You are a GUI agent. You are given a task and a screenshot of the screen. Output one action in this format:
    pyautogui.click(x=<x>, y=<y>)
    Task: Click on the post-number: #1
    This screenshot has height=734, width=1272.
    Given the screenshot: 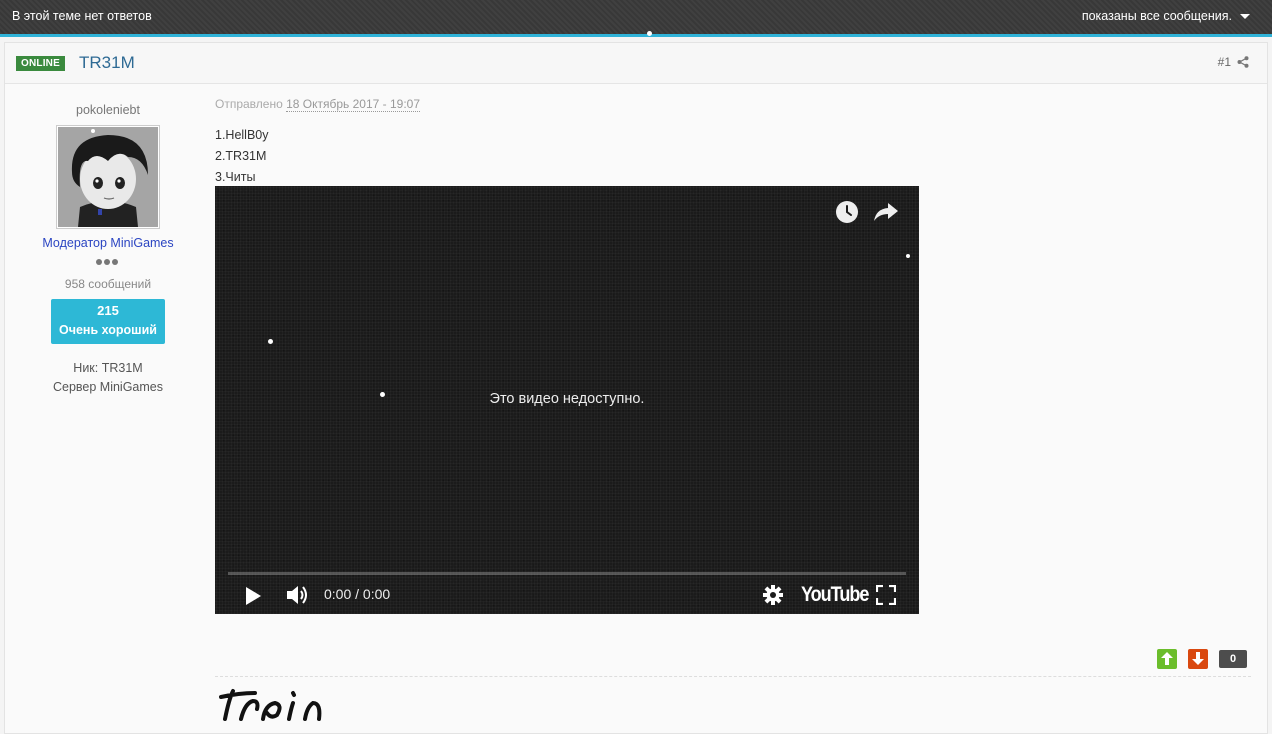 What is the action you would take?
    pyautogui.click(x=1233, y=62)
    